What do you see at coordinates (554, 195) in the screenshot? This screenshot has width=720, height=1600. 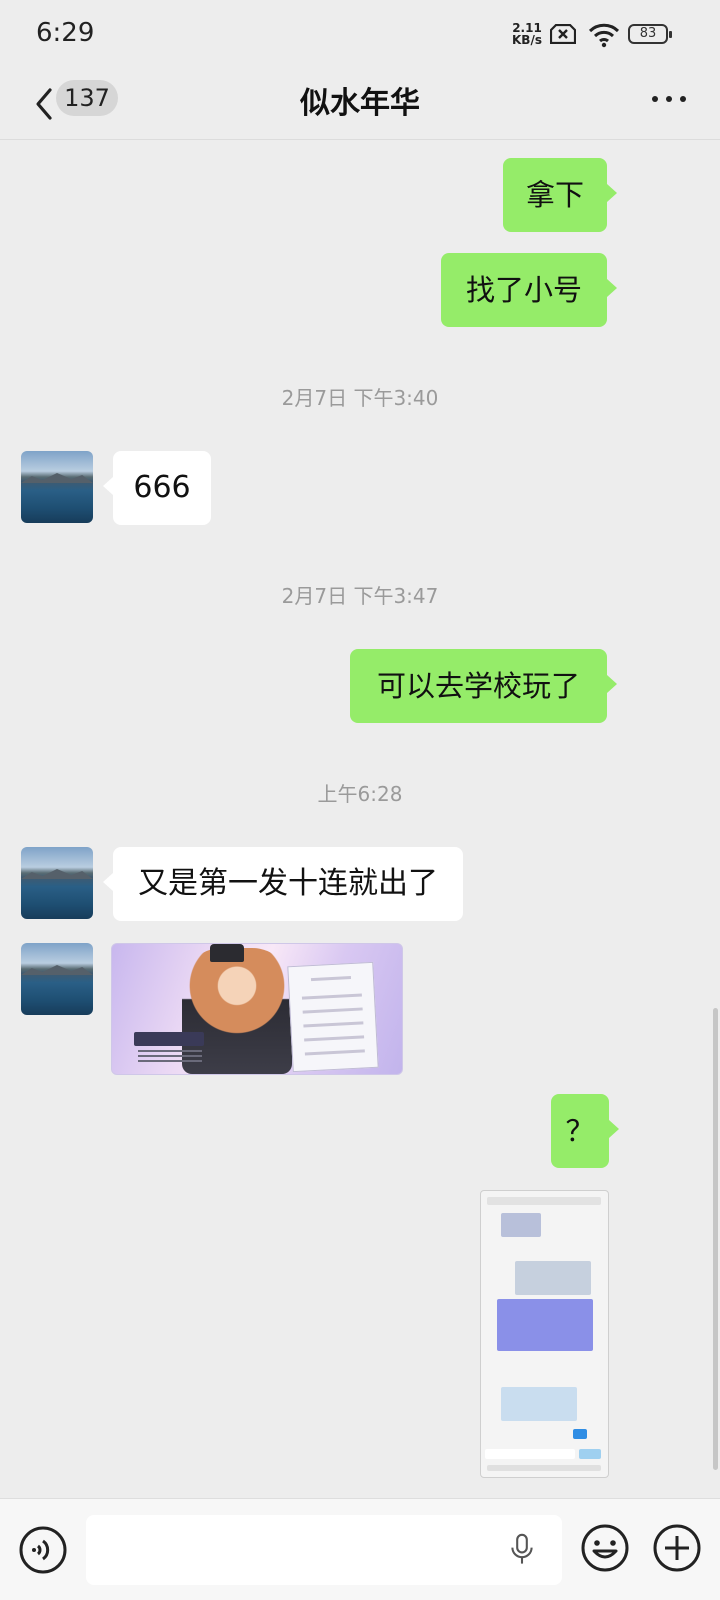 I see `message-text: 拿下` at bounding box center [554, 195].